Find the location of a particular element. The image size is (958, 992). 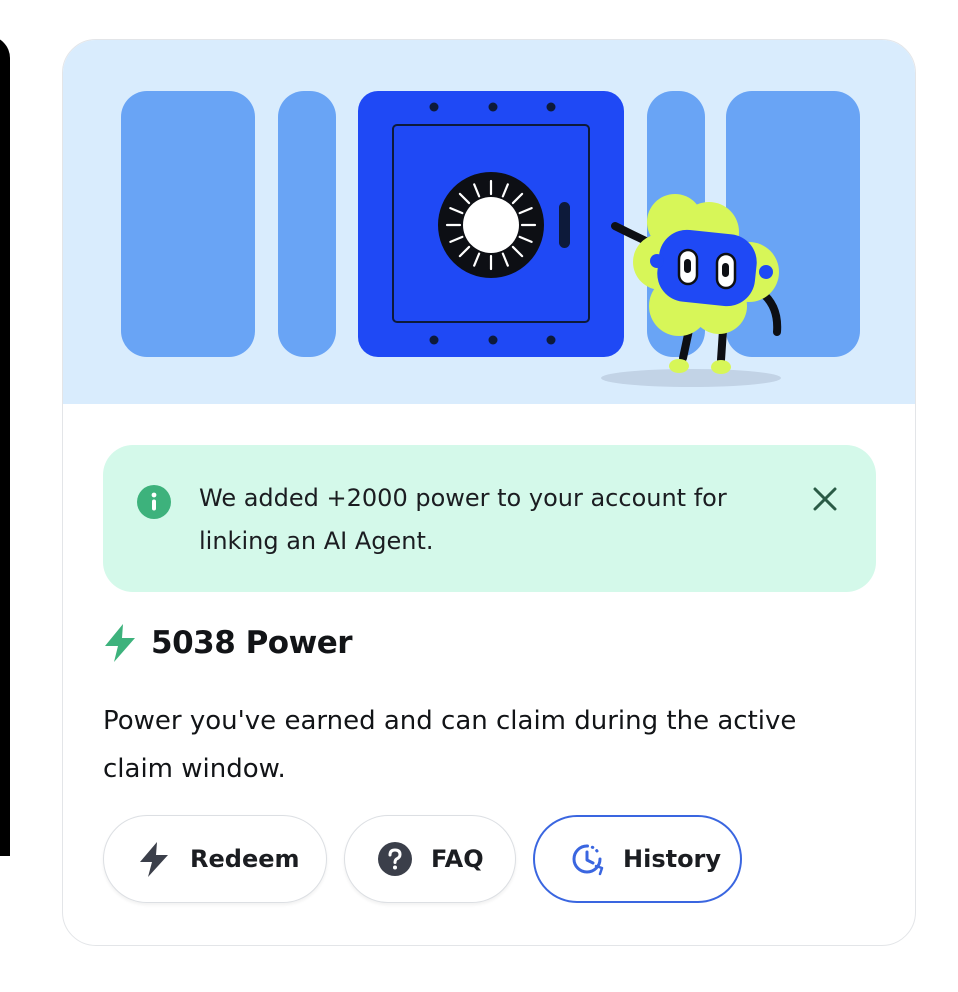

redeem-button: Redeem is located at coordinates (215, 859).